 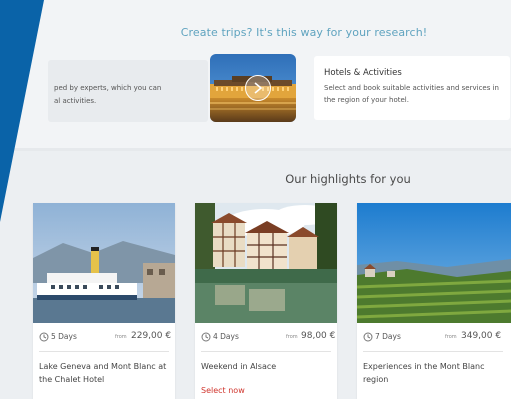 I want to click on diagonal-stripe-shape, so click(x=22, y=111).